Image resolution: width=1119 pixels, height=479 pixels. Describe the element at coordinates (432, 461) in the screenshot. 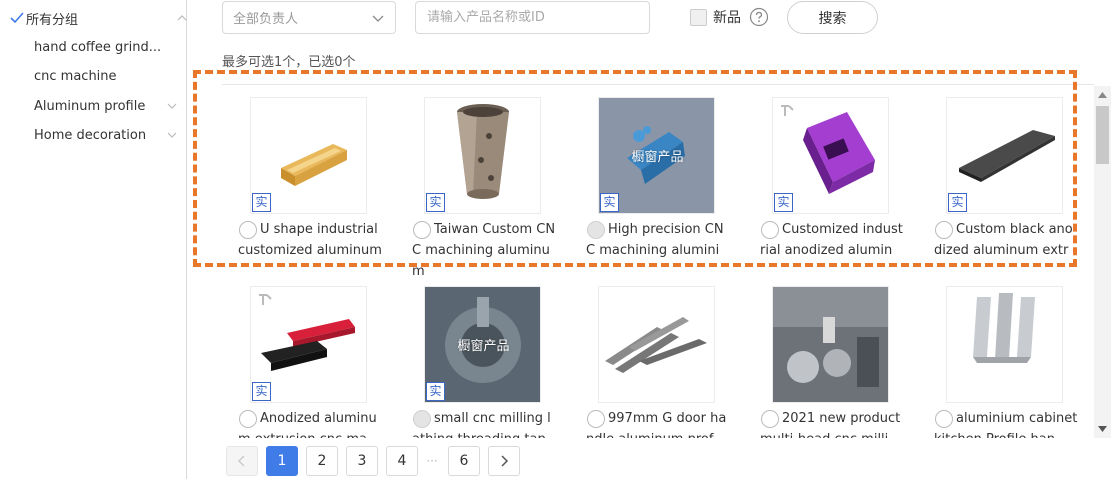

I see `pagination-ellipsis: ···` at that location.